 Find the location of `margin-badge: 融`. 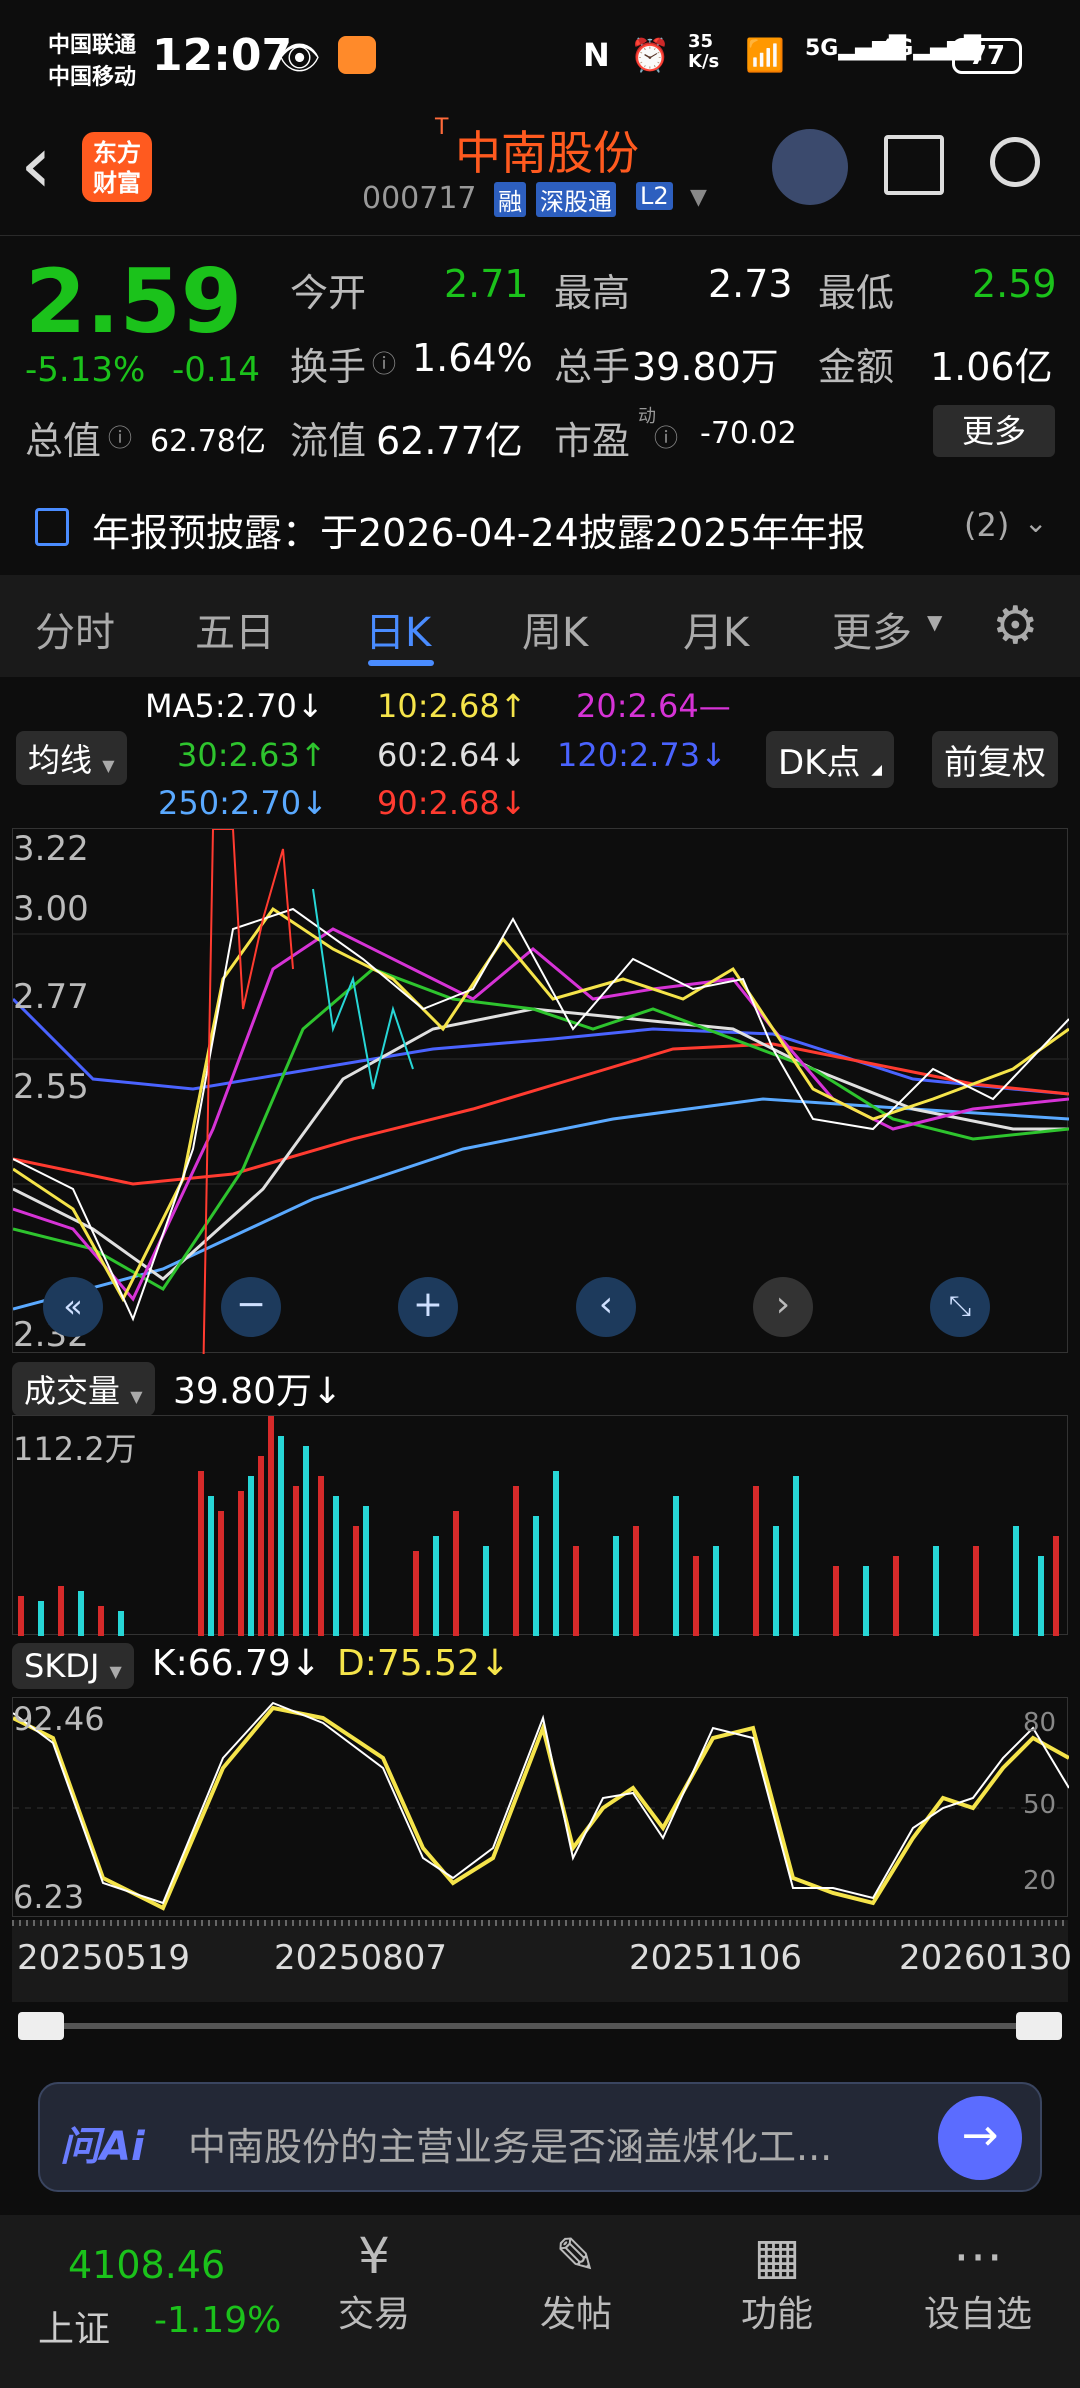

margin-badge: 融 is located at coordinates (510, 199).